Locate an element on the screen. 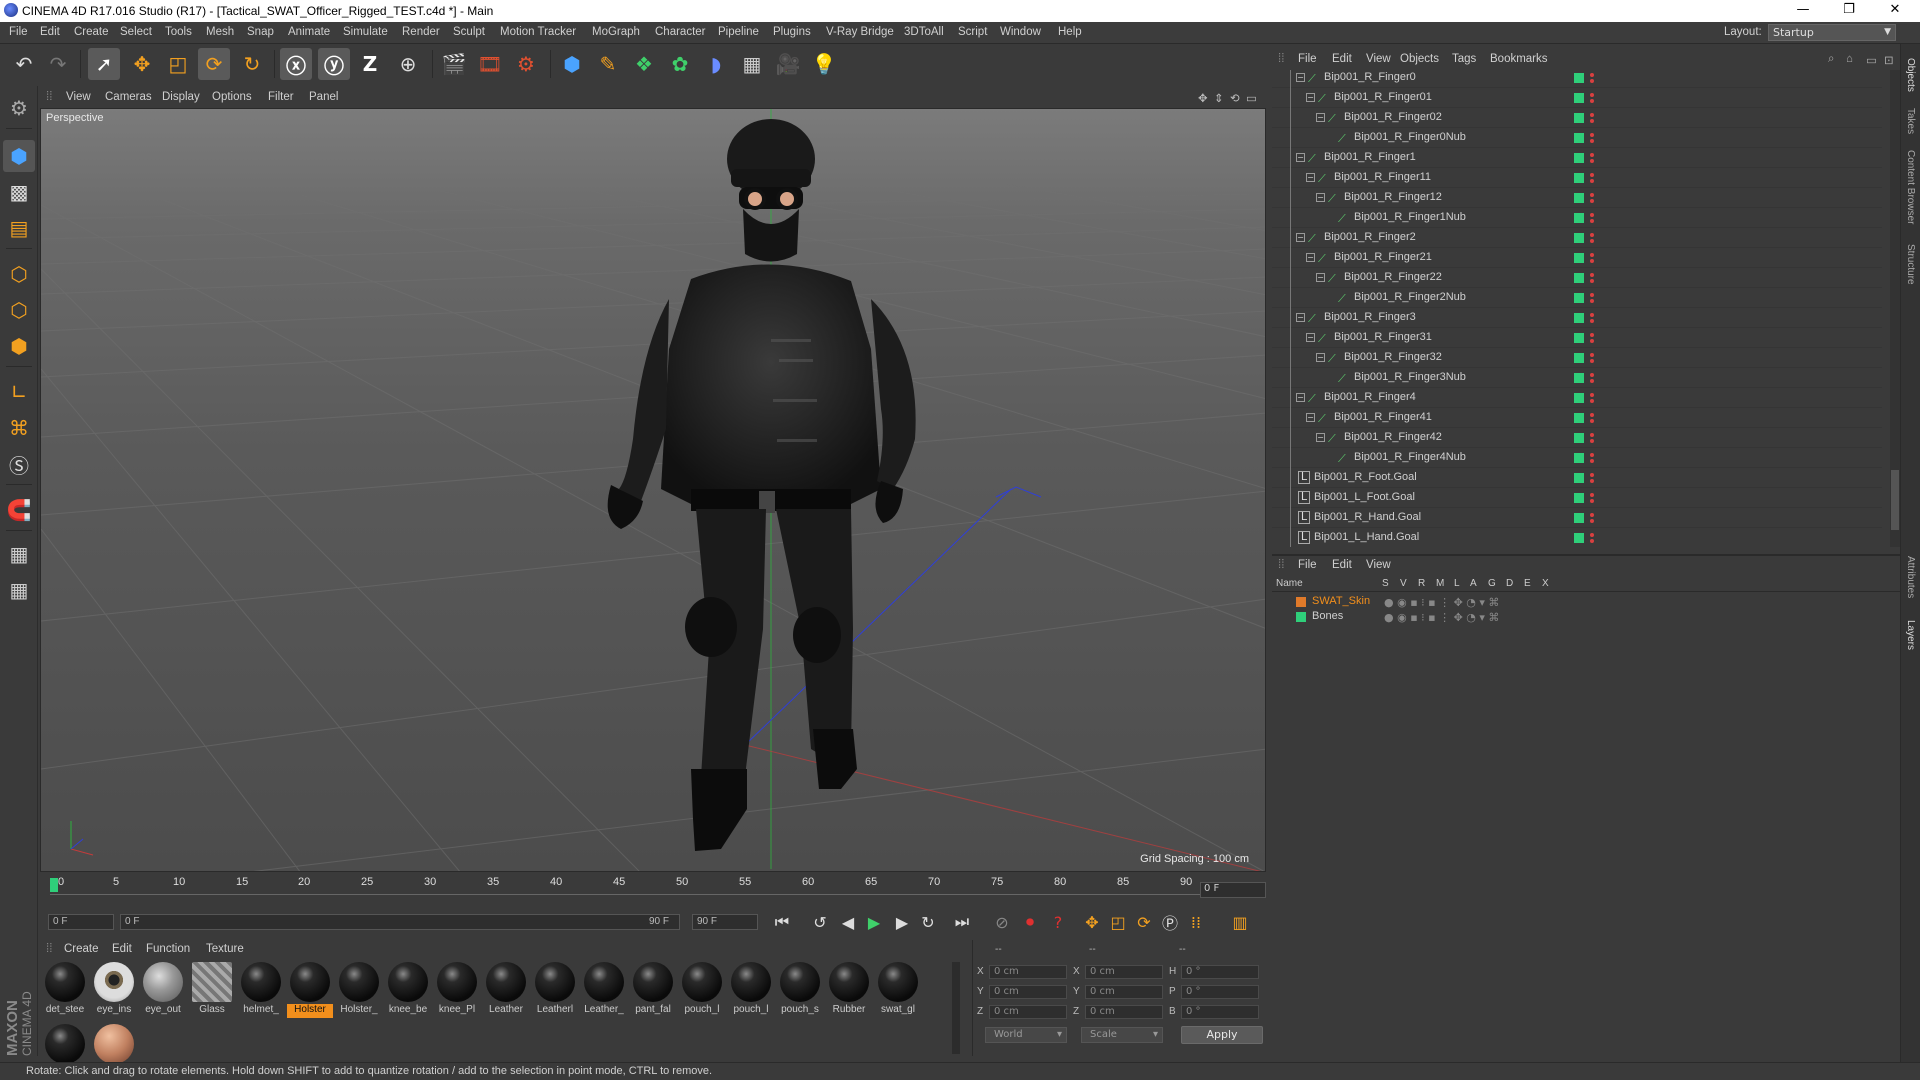 The image size is (1920, 1080). apply-button: Apply is located at coordinates (1222, 1035).